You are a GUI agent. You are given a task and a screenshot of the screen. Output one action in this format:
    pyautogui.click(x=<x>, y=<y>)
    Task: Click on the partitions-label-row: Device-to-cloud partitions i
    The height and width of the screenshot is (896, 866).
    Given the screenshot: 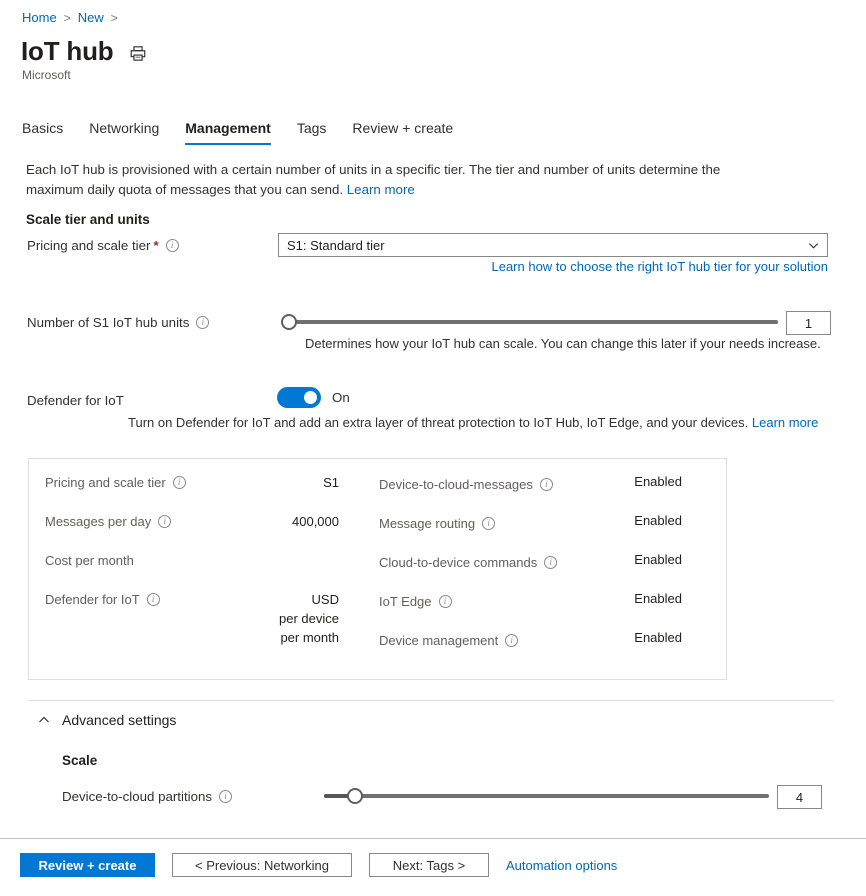 What is the action you would take?
    pyautogui.click(x=147, y=796)
    